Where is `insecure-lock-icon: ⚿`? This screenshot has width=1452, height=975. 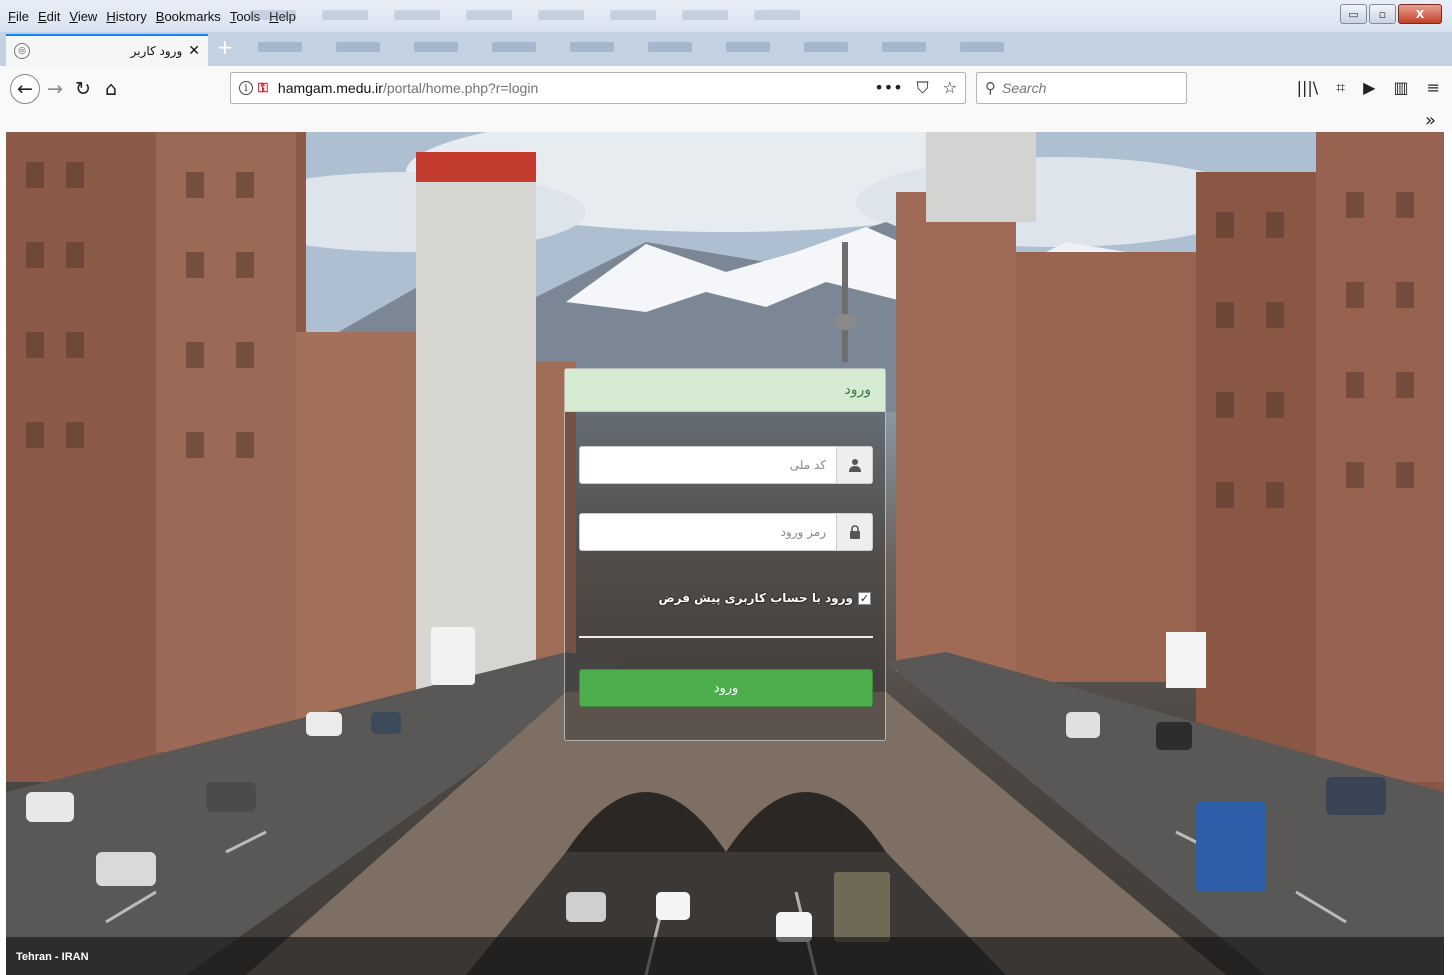
insecure-lock-icon: ⚿ is located at coordinates (263, 88).